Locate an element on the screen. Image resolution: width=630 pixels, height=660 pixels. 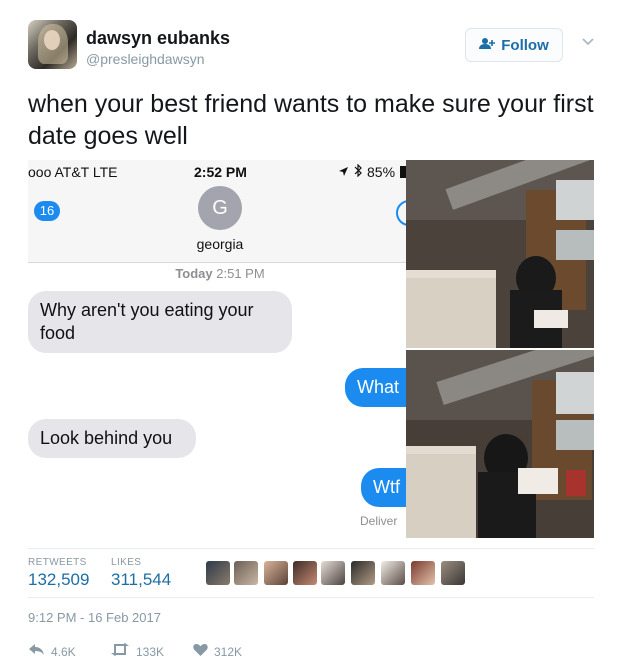
follow-label: Follow is located at coordinates (525, 45).